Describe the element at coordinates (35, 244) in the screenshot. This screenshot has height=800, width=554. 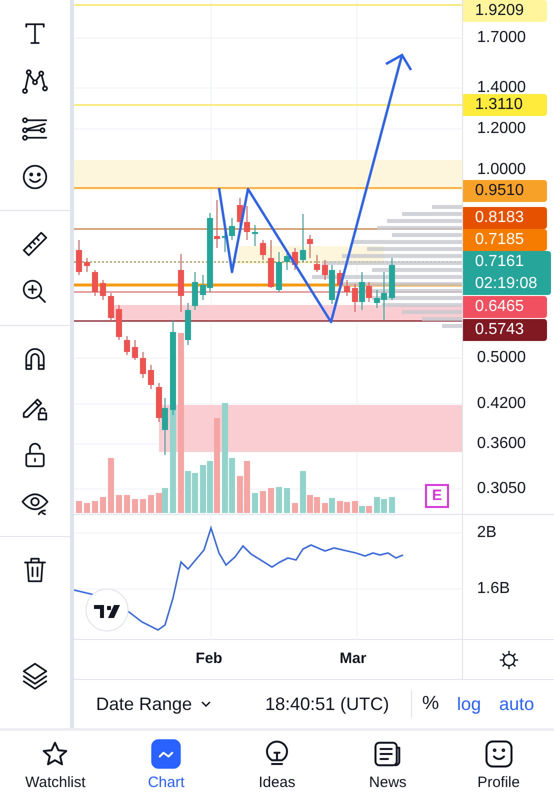
I see `ruler-icon` at that location.